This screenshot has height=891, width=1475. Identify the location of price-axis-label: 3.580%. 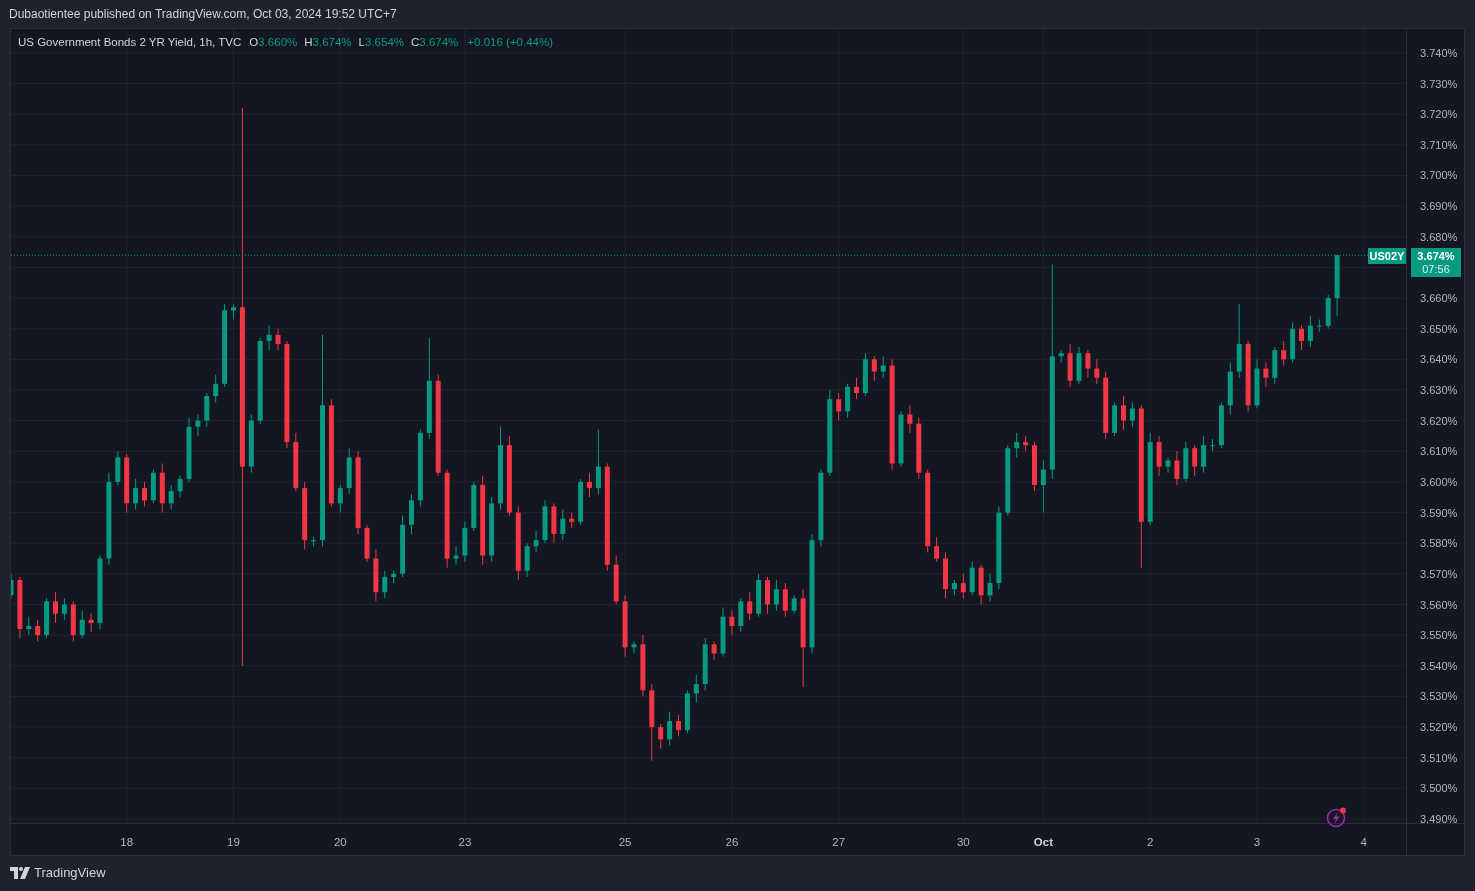
(1439, 543).